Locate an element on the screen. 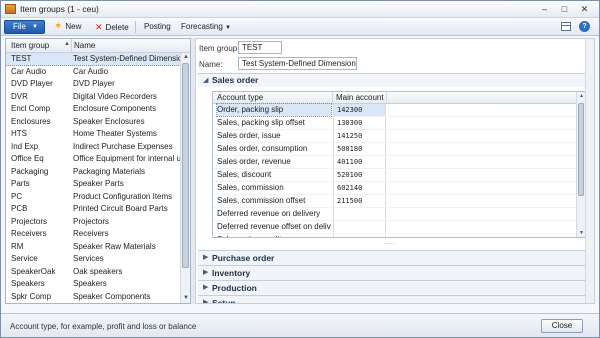 This screenshot has height=338, width=600. column-header-account-type: Account type is located at coordinates (240, 97).